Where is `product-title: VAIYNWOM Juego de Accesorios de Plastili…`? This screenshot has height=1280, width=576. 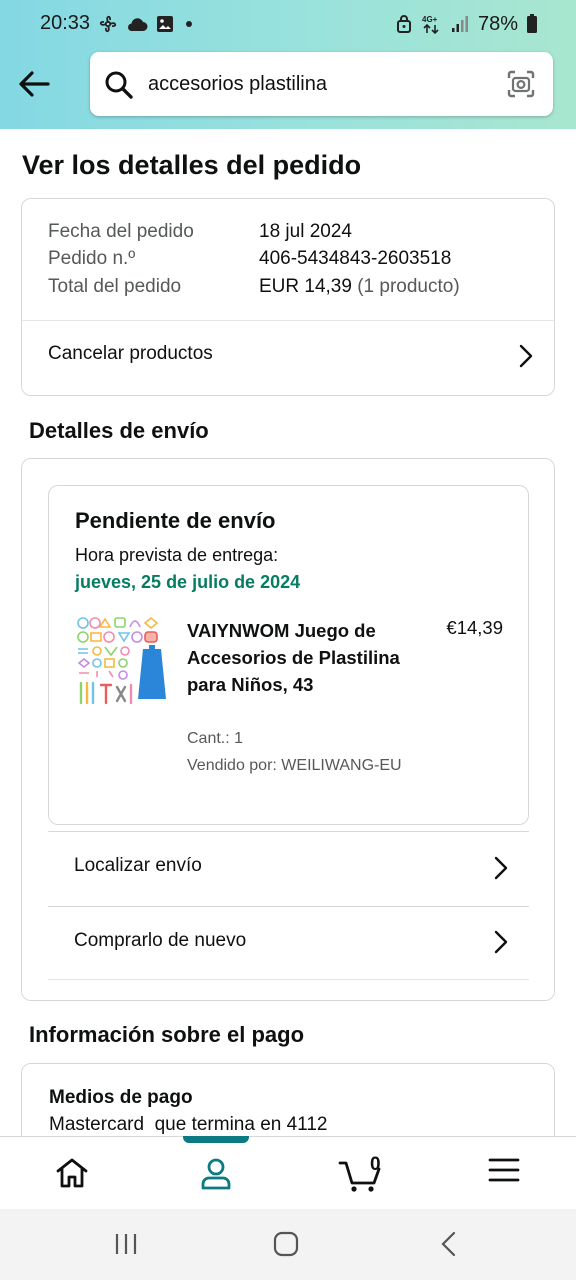 product-title: VAIYNWOM Juego de Accesorios de Plastili… is located at coordinates (302, 657).